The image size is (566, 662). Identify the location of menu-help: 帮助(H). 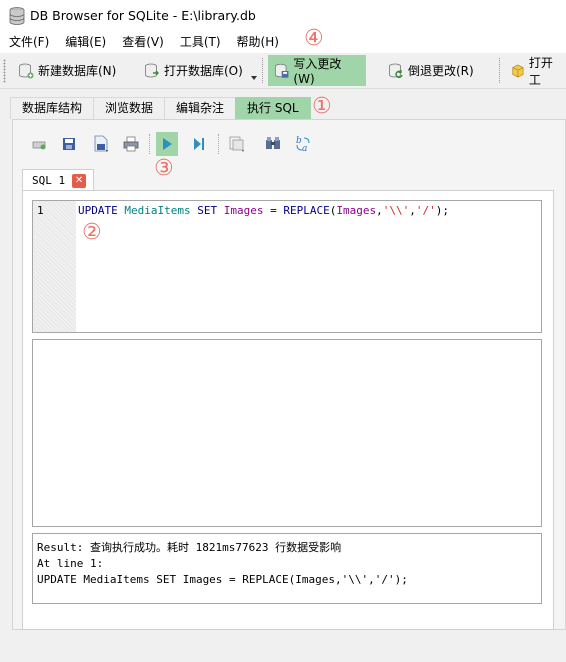
(258, 42).